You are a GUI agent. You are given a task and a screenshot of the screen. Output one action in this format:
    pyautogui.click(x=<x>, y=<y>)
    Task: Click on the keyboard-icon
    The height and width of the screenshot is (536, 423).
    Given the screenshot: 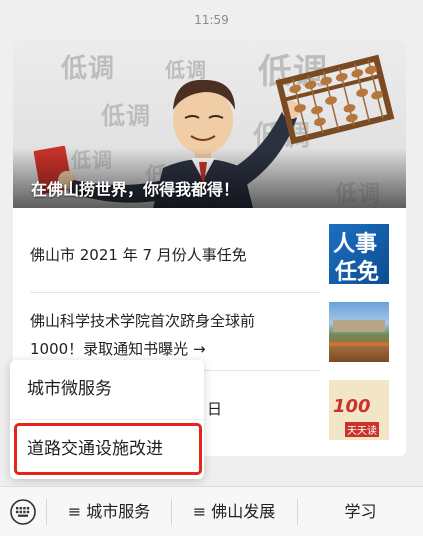 What is the action you would take?
    pyautogui.click(x=23, y=511)
    